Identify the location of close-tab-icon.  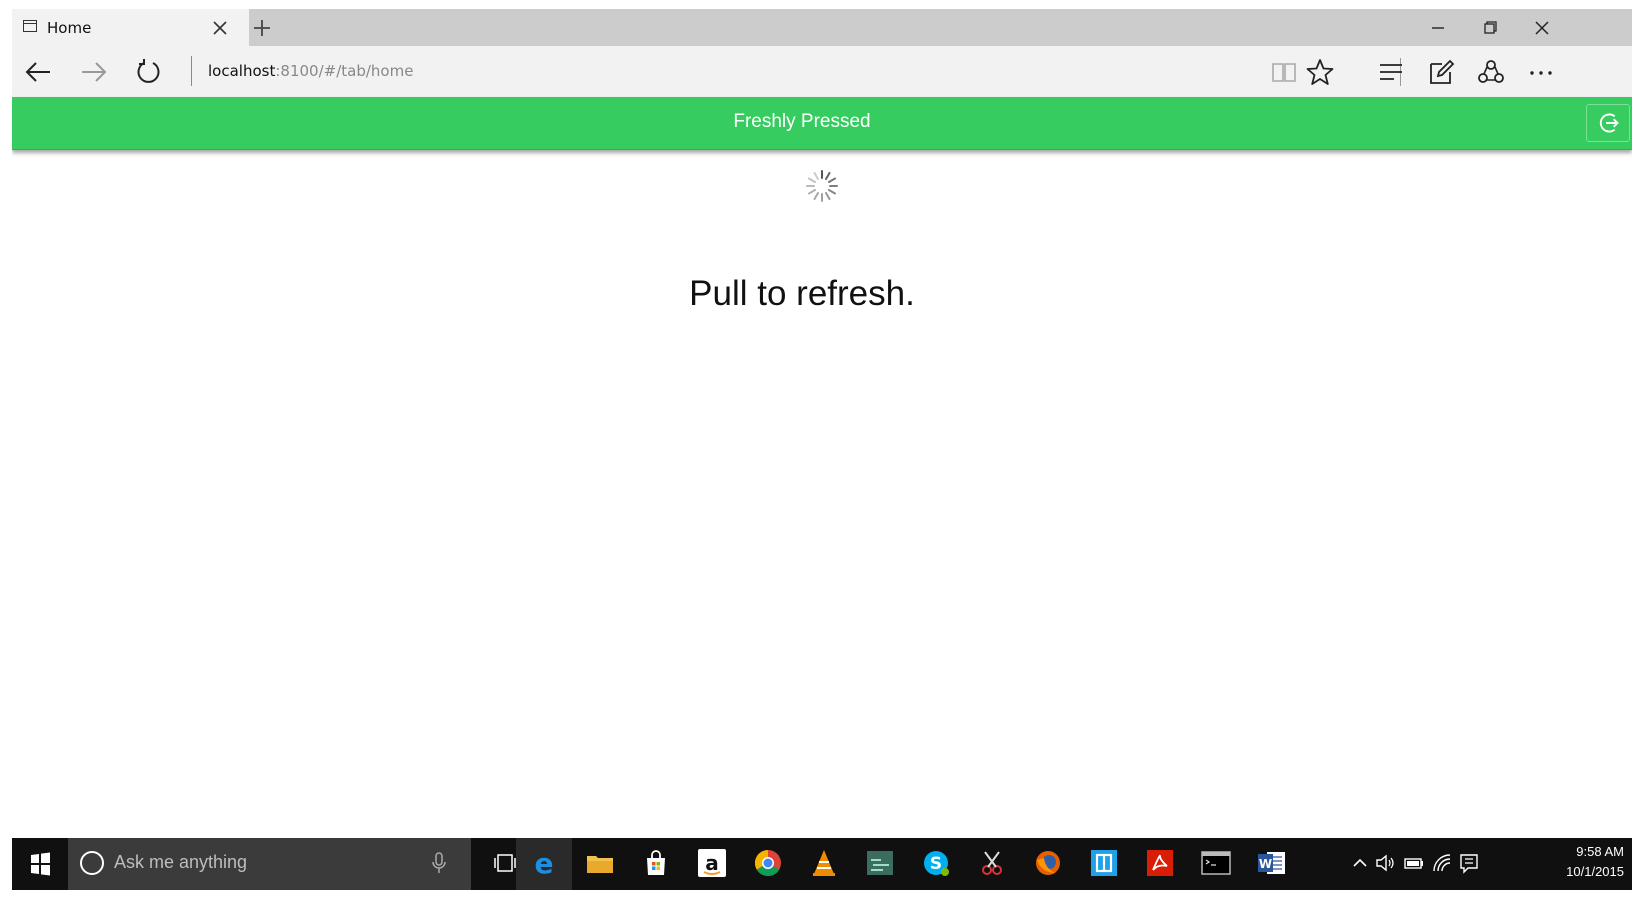
(220, 28).